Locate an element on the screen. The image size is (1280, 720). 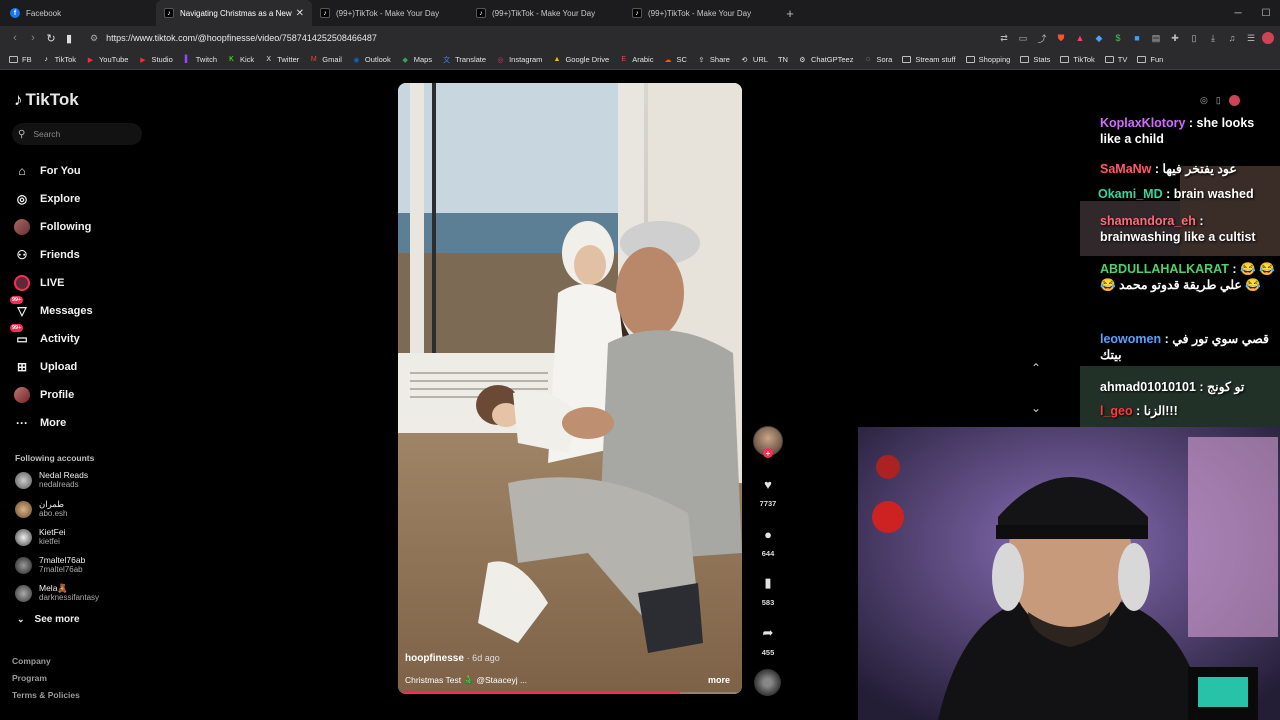
save-count: 583 is located at coordinates (768, 602).